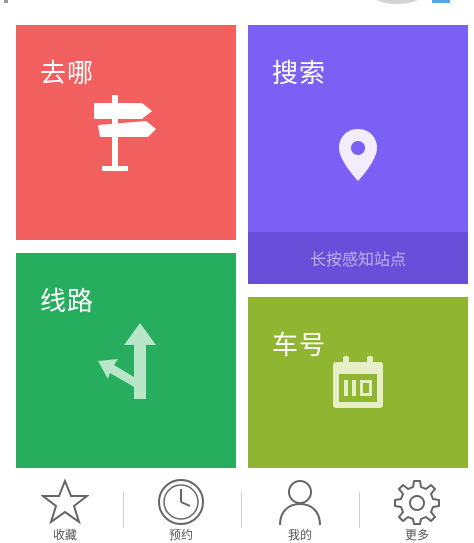 This screenshot has height=543, width=474. I want to click on gear-icon, so click(417, 502).